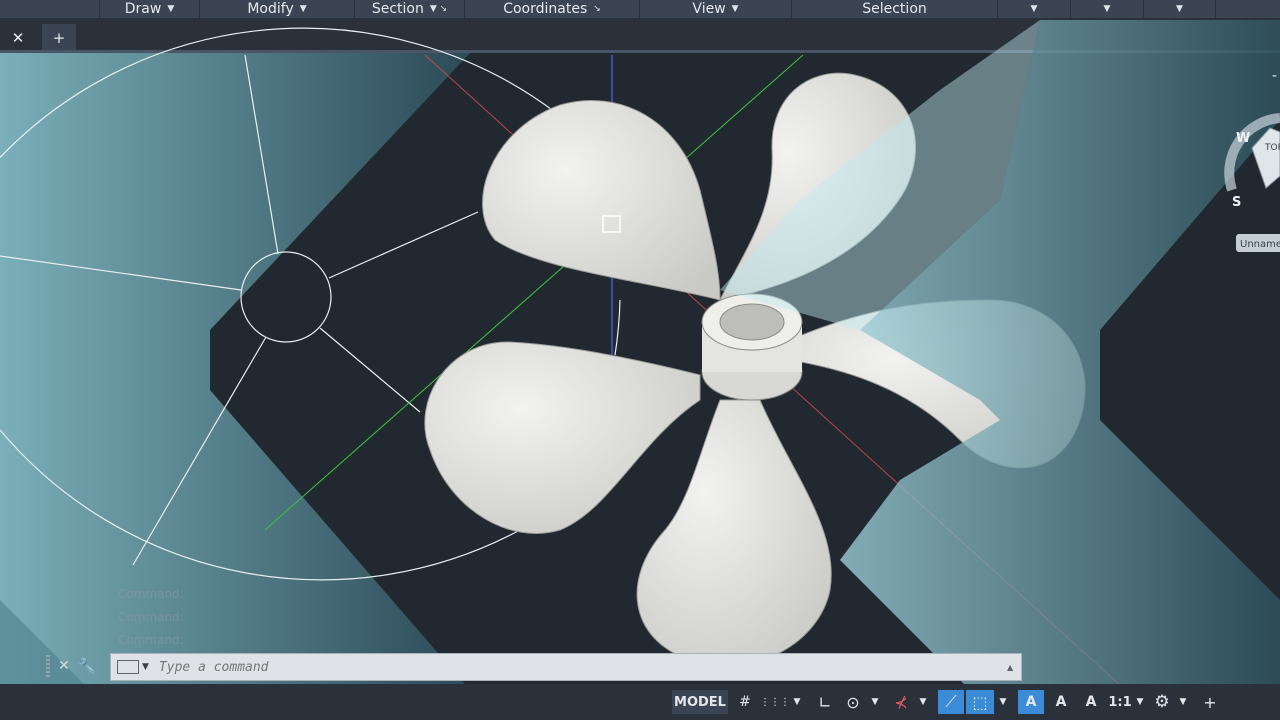 The height and width of the screenshot is (720, 1280). Describe the element at coordinates (700, 702) in the screenshot. I see `model-space-button: MODEL` at that location.